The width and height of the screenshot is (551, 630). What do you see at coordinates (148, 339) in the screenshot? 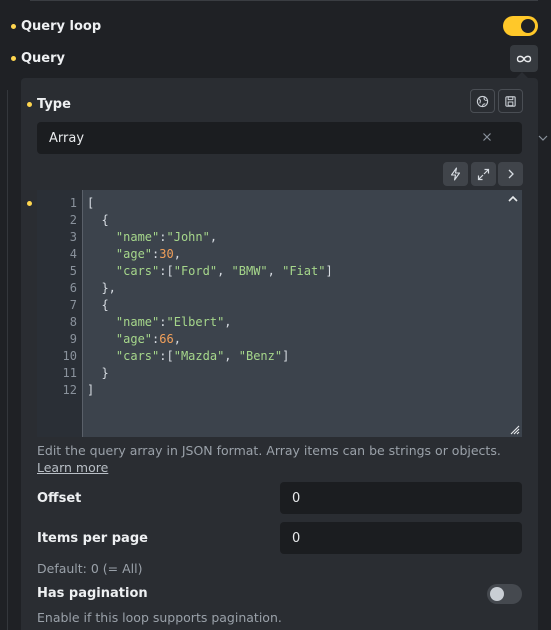
I see `code-line: "age":66,` at bounding box center [148, 339].